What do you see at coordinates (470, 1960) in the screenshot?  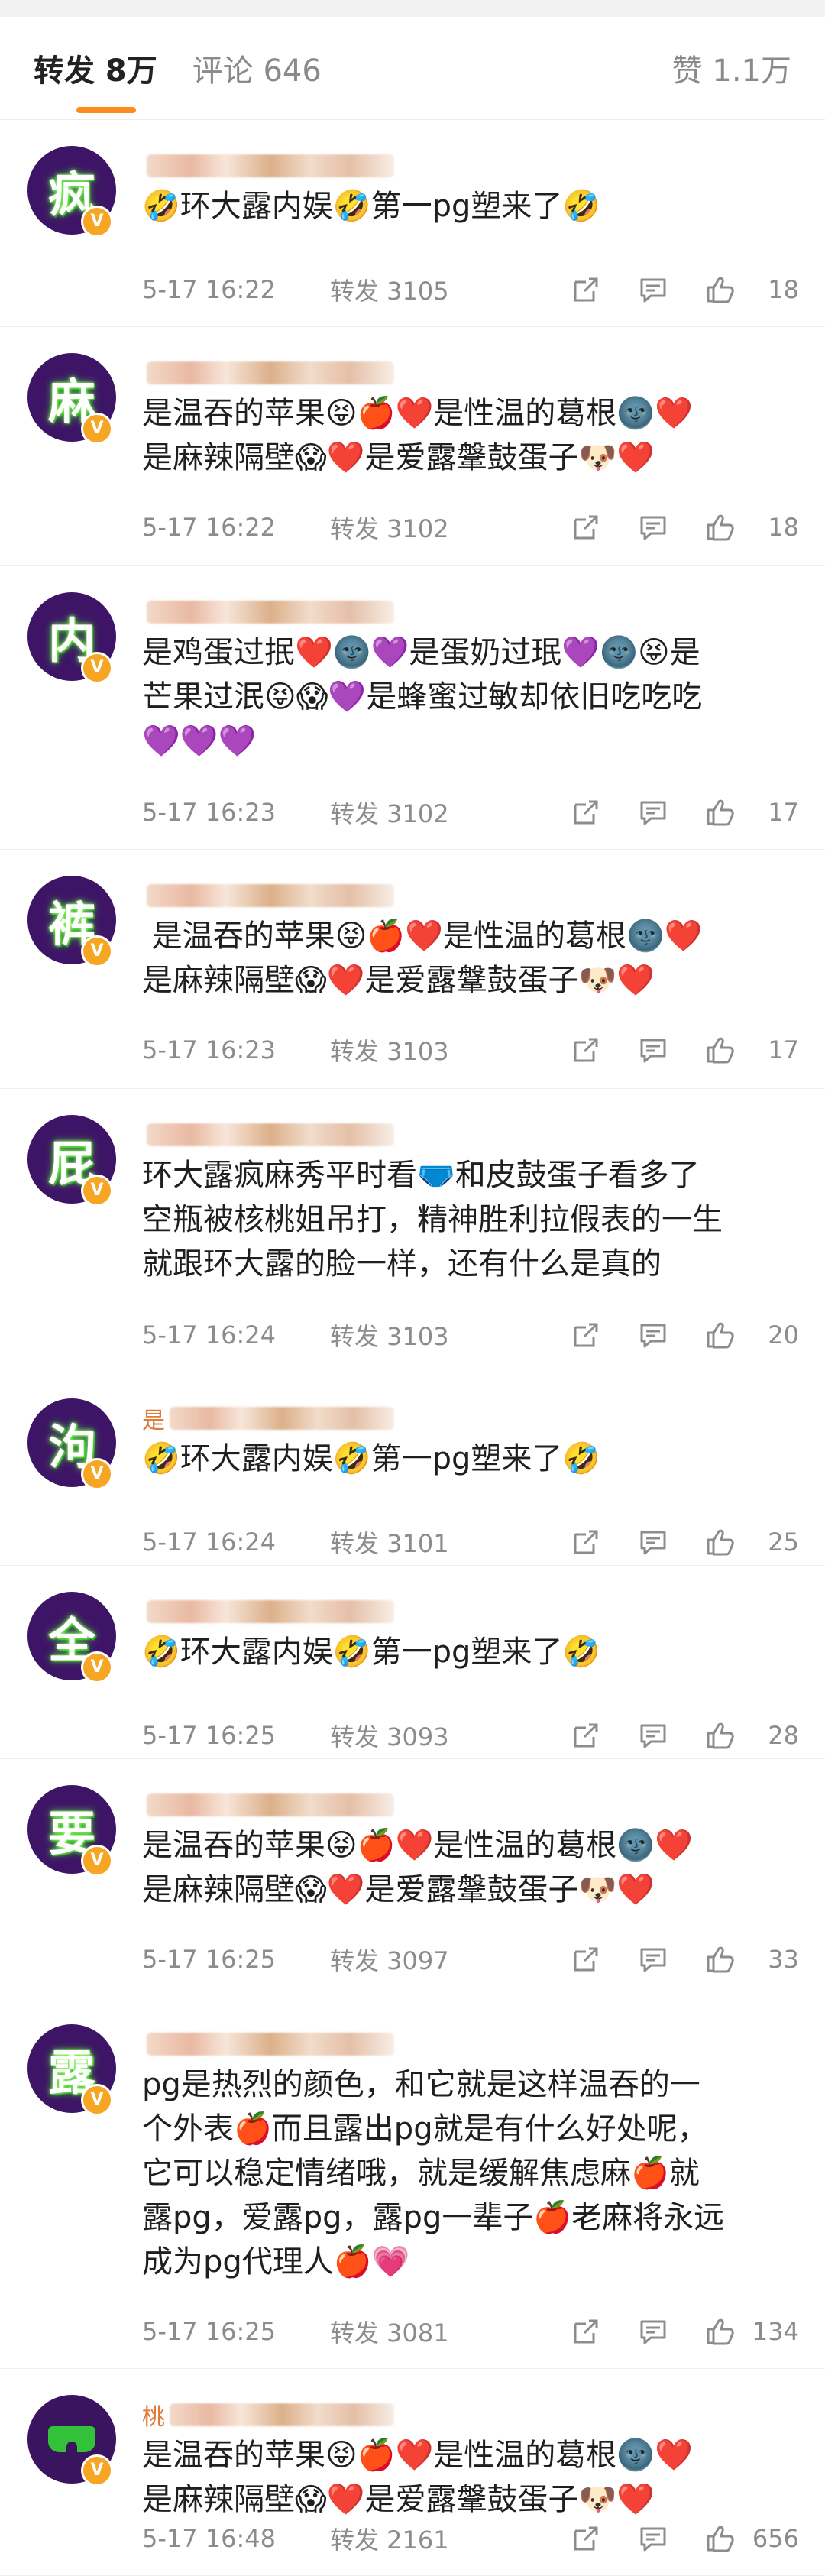 I see `repost-meta: 5-17 16:25 转发 3097 33` at bounding box center [470, 1960].